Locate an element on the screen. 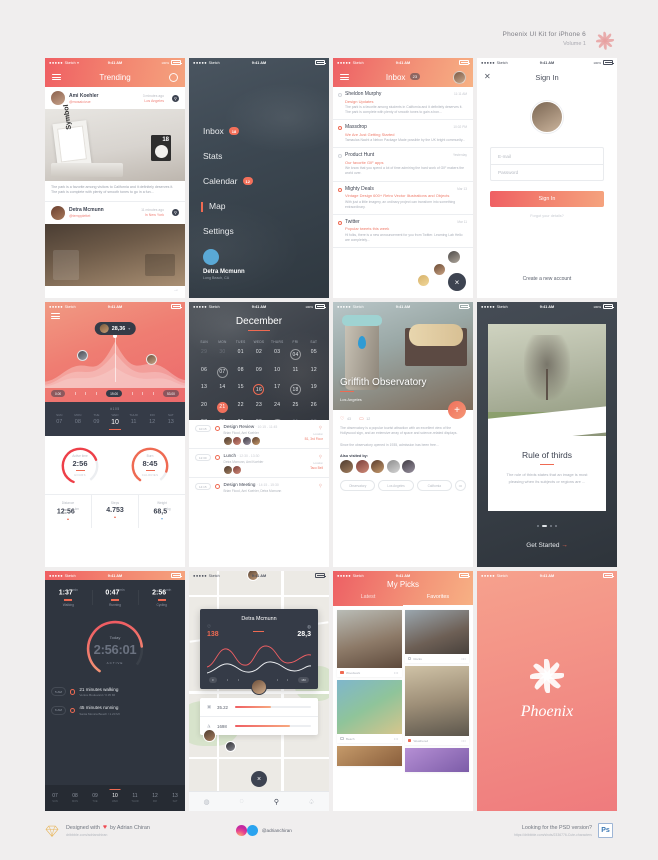 The height and width of the screenshot is (860, 658). calendar-day: 23 is located at coordinates (259, 406).